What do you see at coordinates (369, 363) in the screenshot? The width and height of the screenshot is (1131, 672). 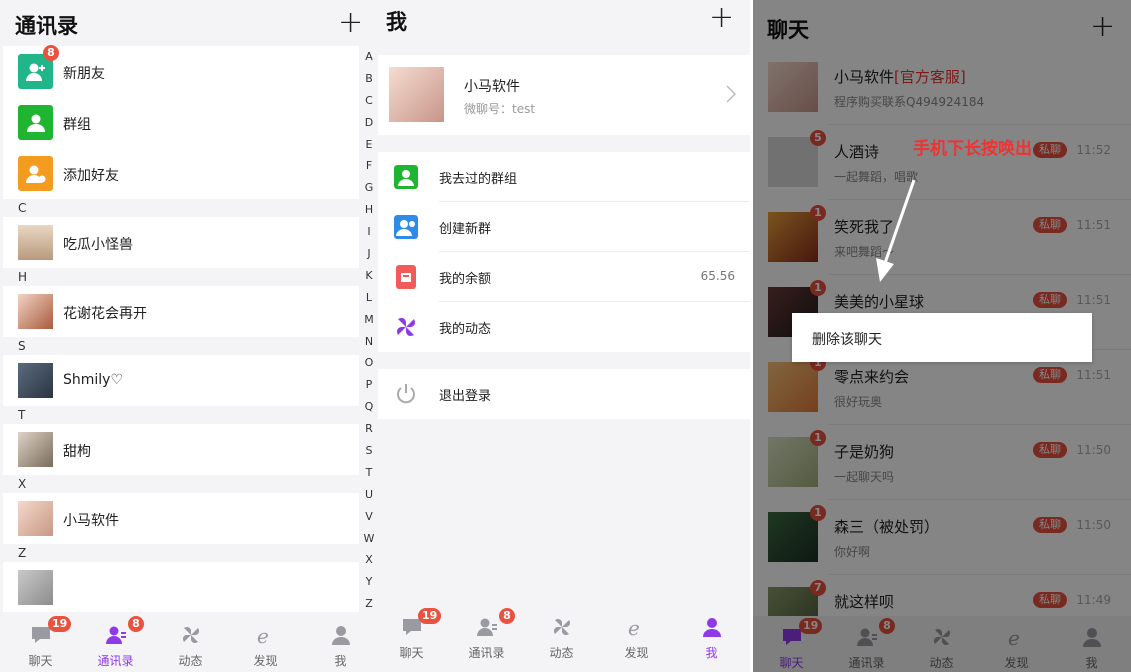 I see `alphabet-letter: O` at bounding box center [369, 363].